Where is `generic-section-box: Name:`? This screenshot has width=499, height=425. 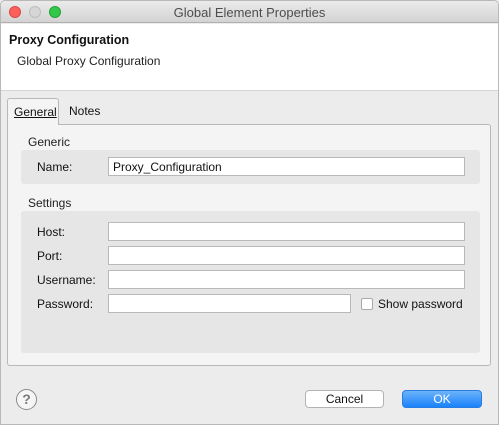 generic-section-box: Name: is located at coordinates (250, 167).